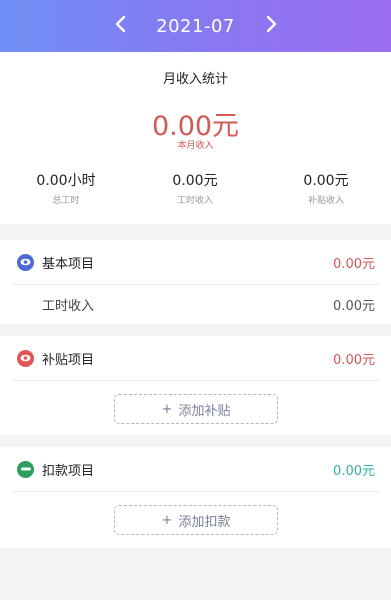 The height and width of the screenshot is (600, 391). I want to click on chevron-left-icon, so click(120, 26).